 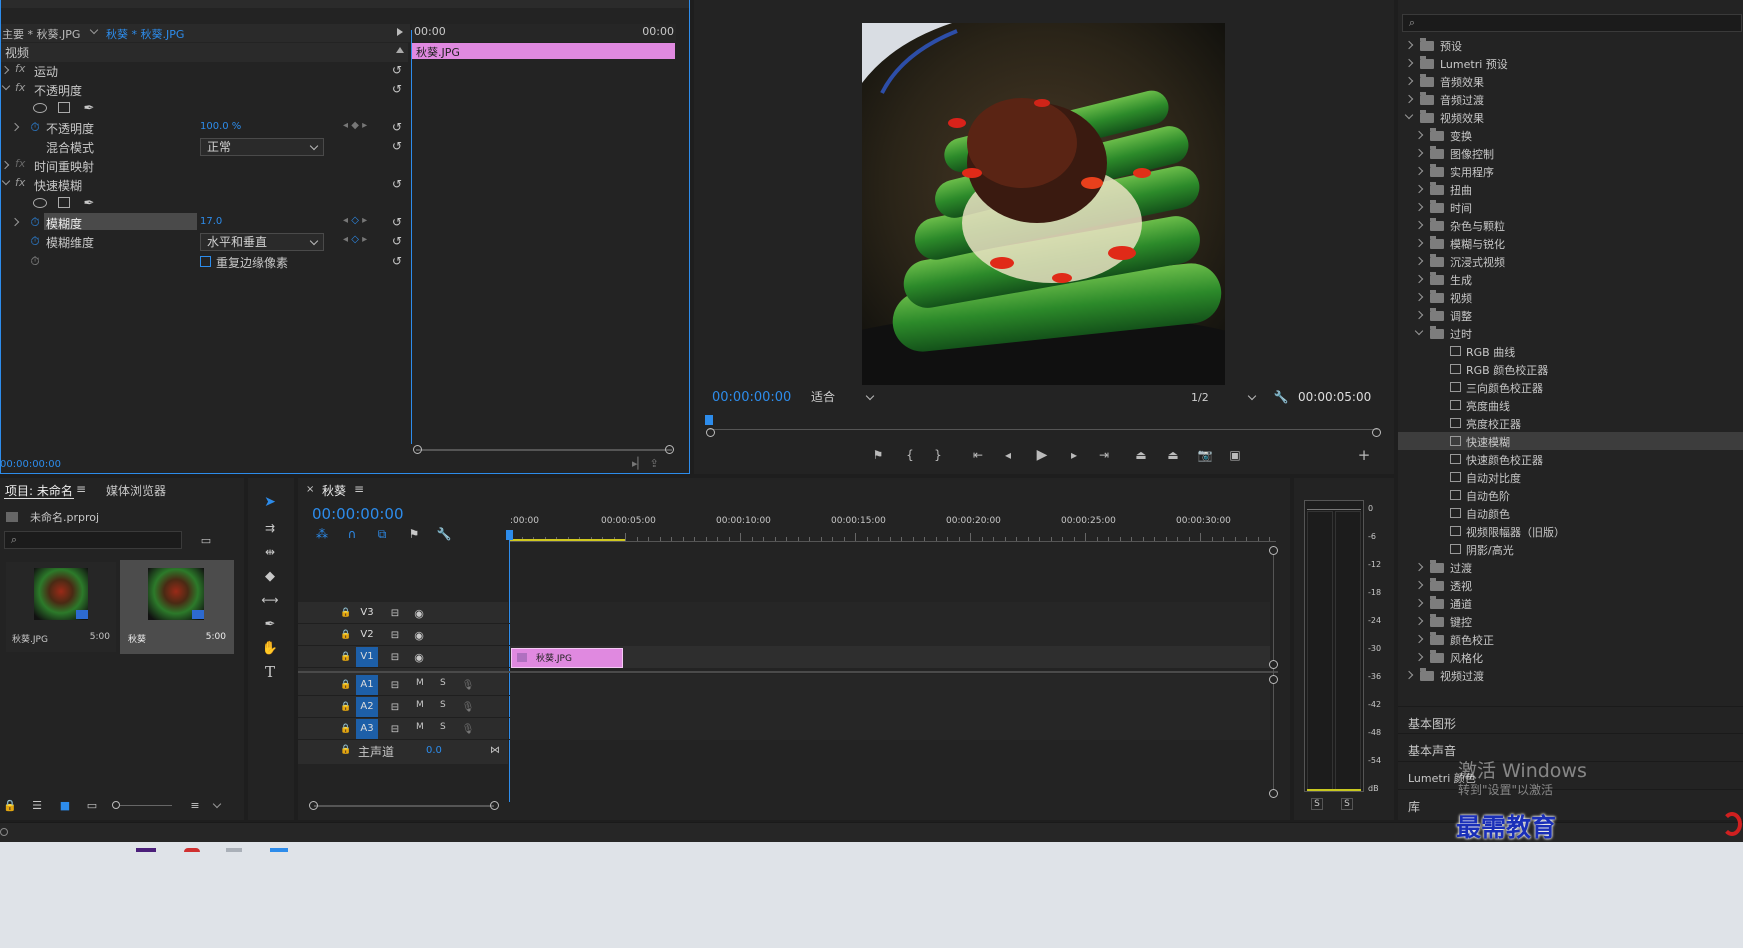 What do you see at coordinates (1205, 455) in the screenshot?
I see `export-frame-icon: 📷` at bounding box center [1205, 455].